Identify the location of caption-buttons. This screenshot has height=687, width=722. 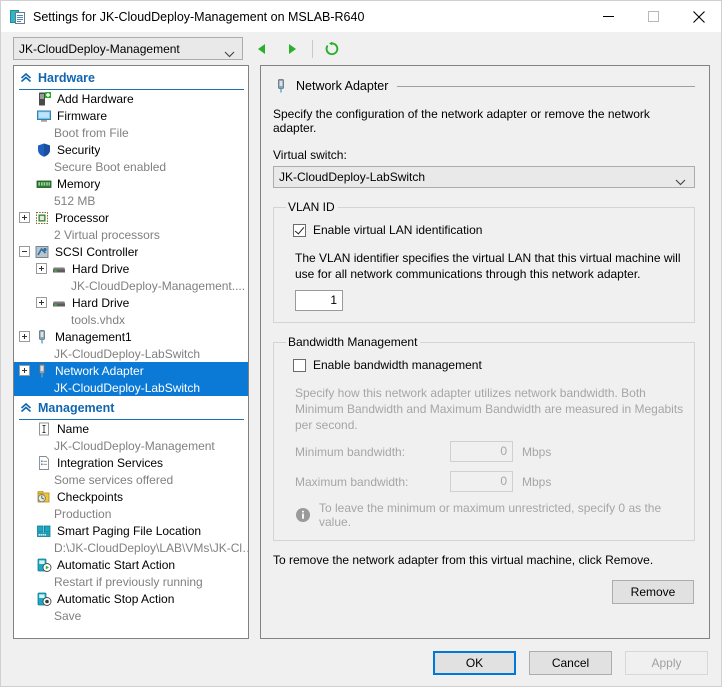
(653, 16).